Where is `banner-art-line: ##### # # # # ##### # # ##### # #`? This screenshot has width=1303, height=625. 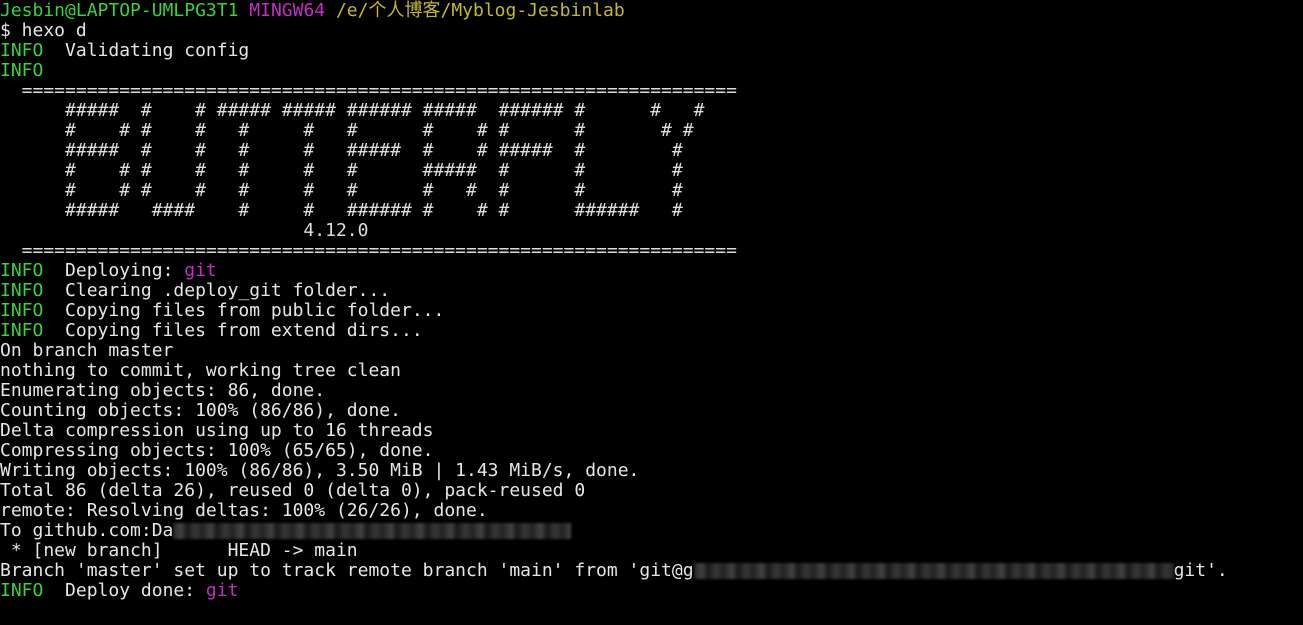 banner-art-line: ##### # # # # ##### # # ##### # # is located at coordinates (341, 150).